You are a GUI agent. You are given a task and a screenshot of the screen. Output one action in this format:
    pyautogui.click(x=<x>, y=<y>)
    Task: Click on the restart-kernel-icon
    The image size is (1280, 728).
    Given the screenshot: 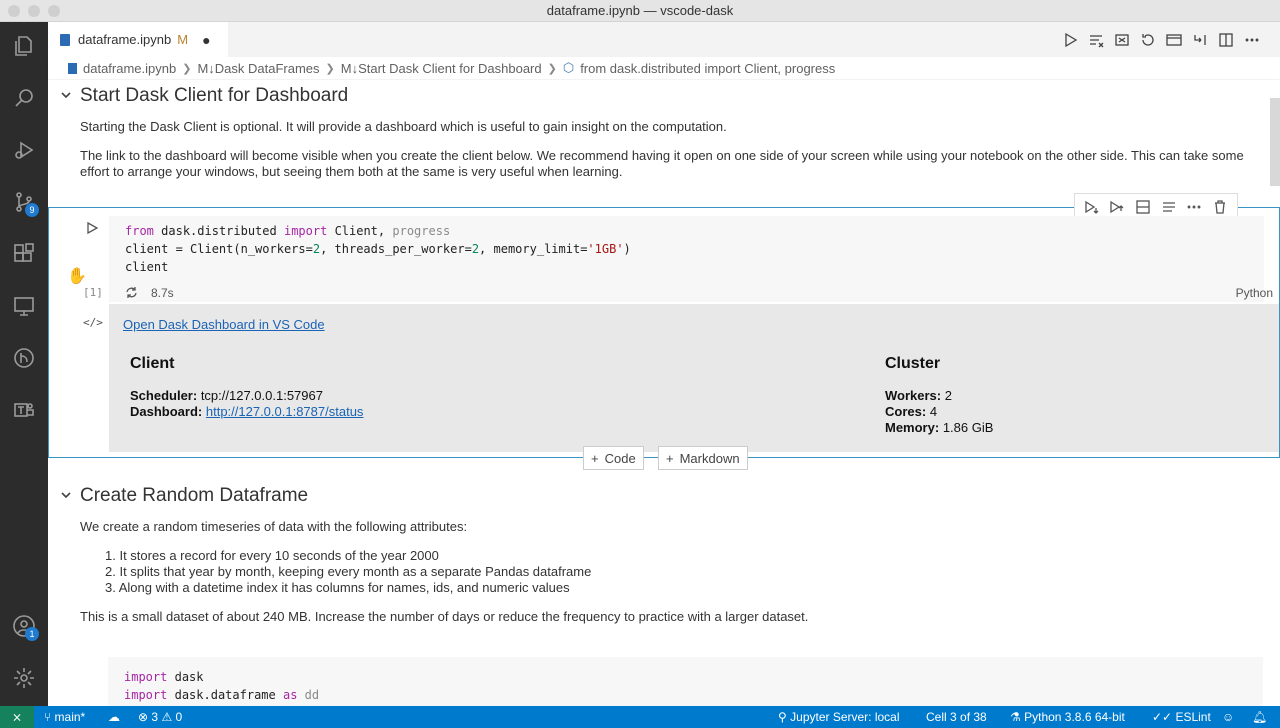 What is the action you would take?
    pyautogui.click(x=1148, y=40)
    